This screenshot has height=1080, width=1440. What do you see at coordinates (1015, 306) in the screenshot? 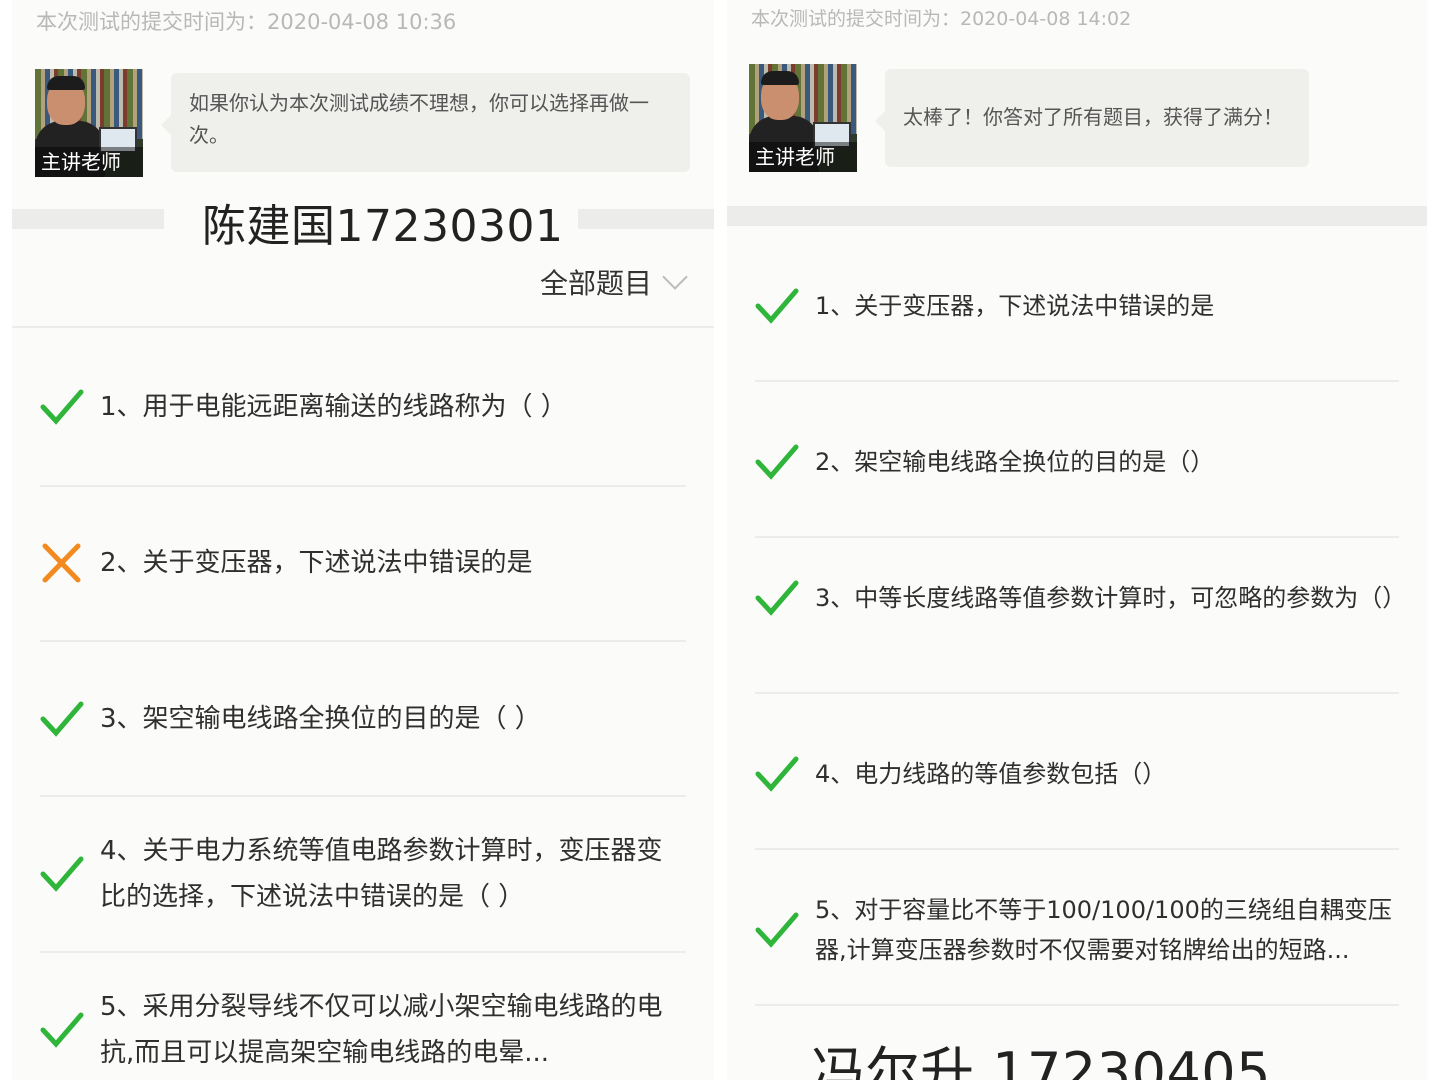
I see `question-text: 1、关于变压器，下述说法中错误的是` at bounding box center [1015, 306].